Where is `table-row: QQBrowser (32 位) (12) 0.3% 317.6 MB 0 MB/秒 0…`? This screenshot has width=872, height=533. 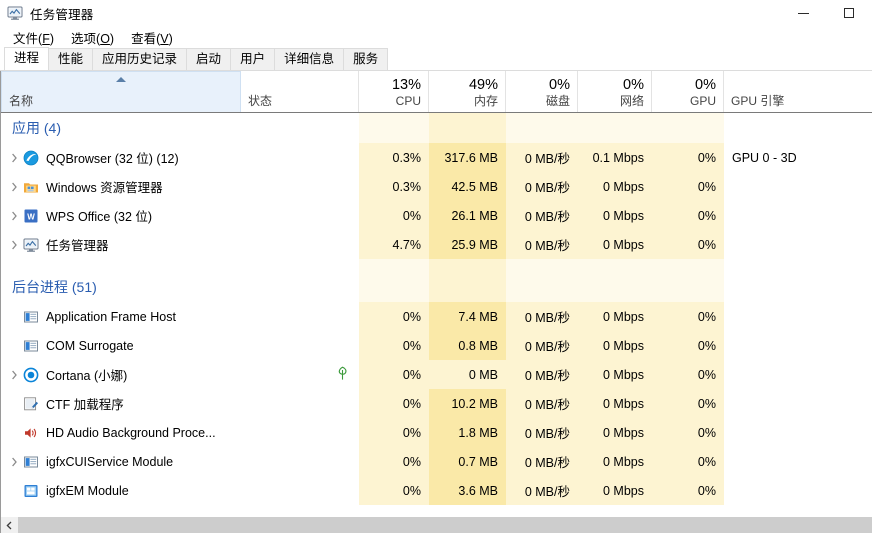
table-row: QQBrowser (32 位) (12) 0.3% 317.6 MB 0 MB/秒 0… is located at coordinates (436, 157).